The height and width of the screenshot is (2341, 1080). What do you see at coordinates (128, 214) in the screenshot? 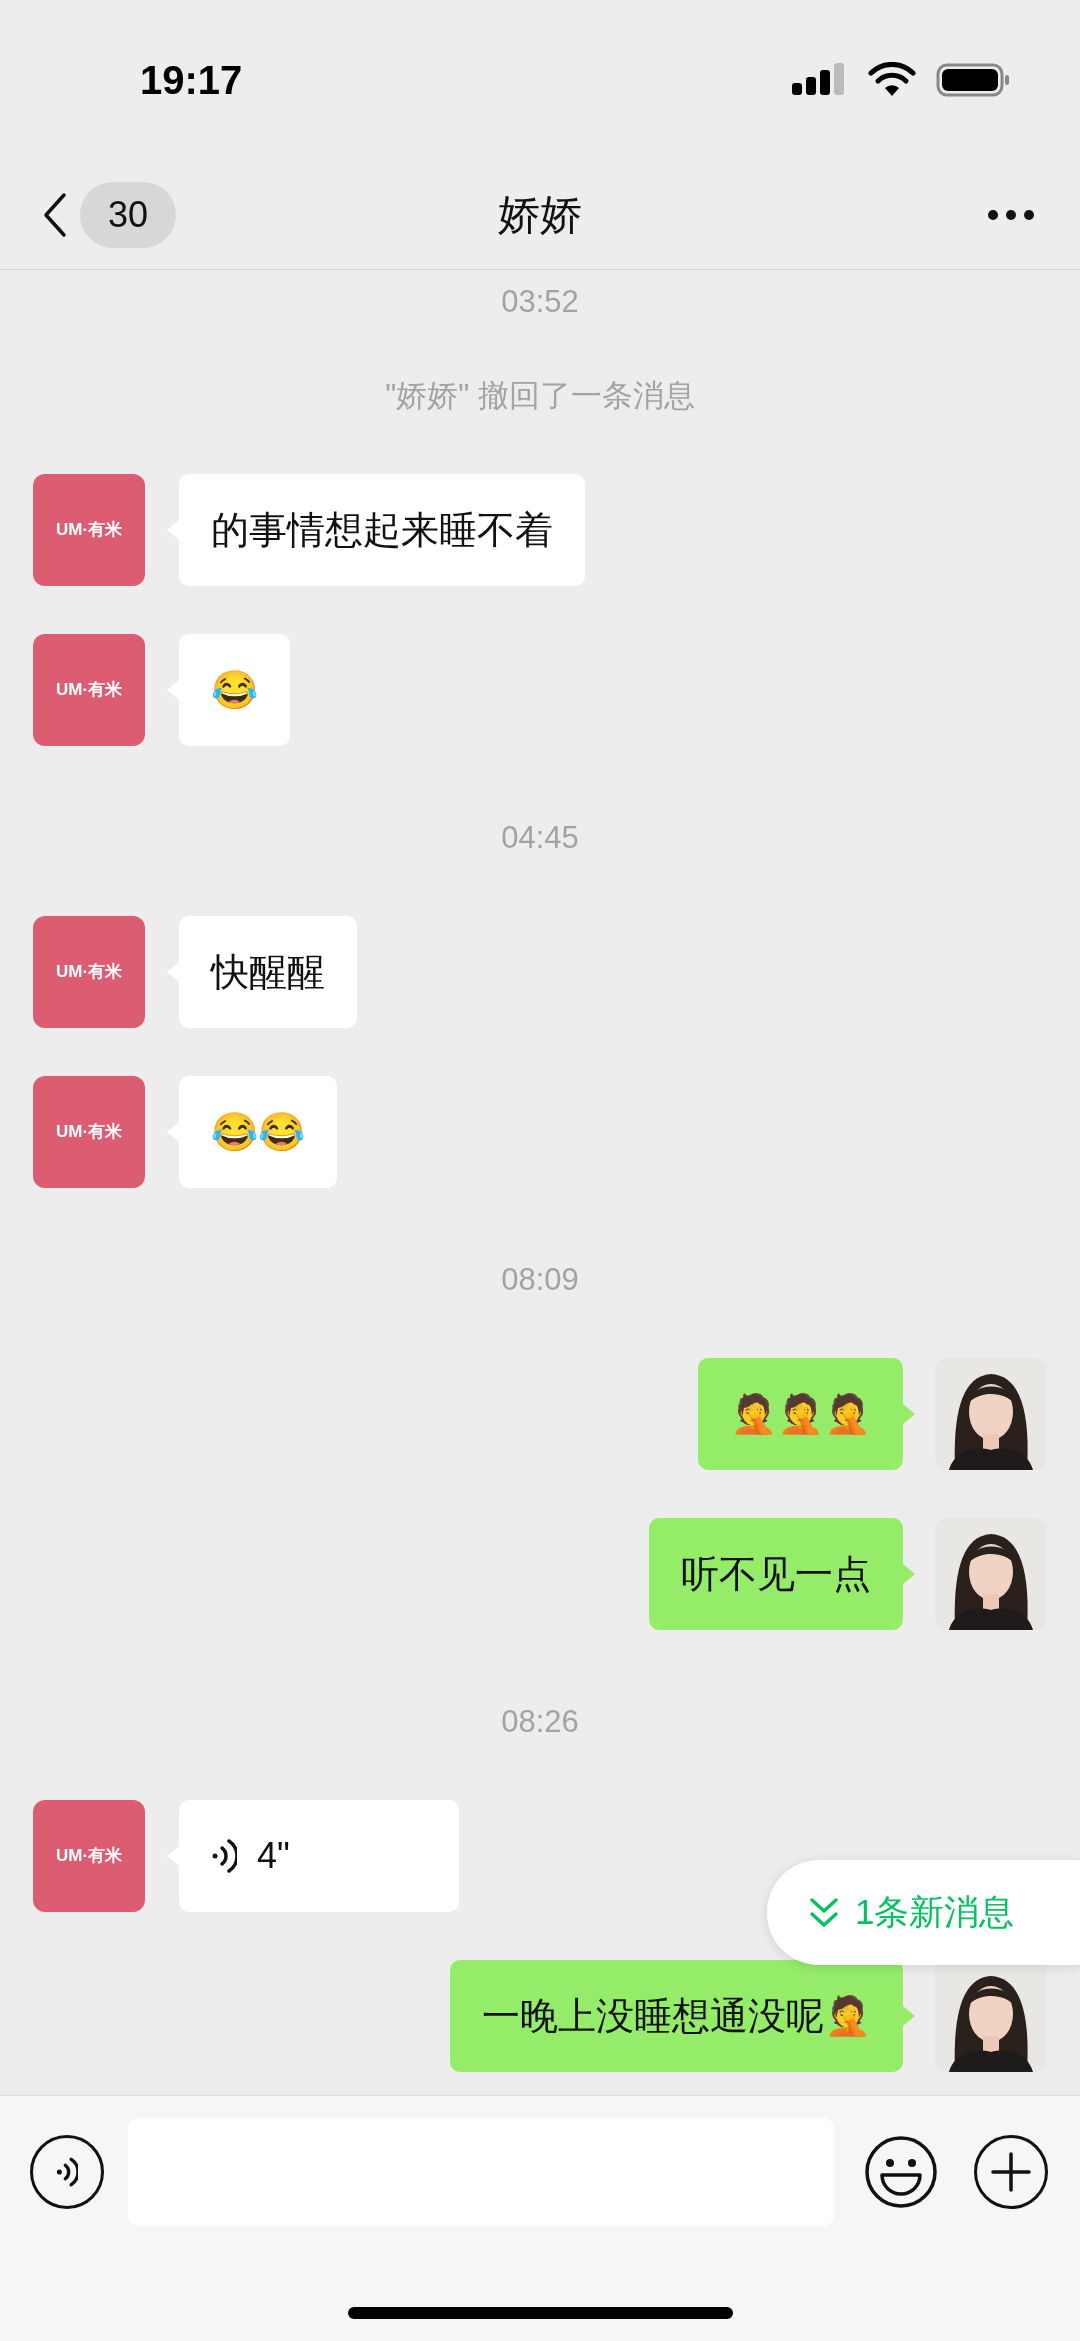
I see `unread-badge: 30` at bounding box center [128, 214].